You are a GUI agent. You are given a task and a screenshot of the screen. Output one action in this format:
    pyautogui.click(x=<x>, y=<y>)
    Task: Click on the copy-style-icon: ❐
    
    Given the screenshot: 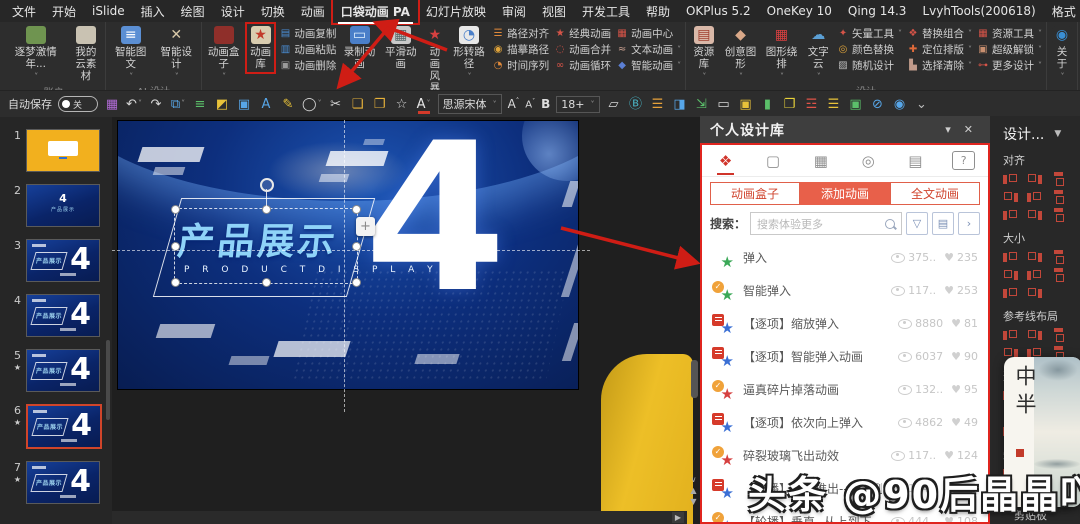 What is the action you would take?
    pyautogui.click(x=790, y=104)
    